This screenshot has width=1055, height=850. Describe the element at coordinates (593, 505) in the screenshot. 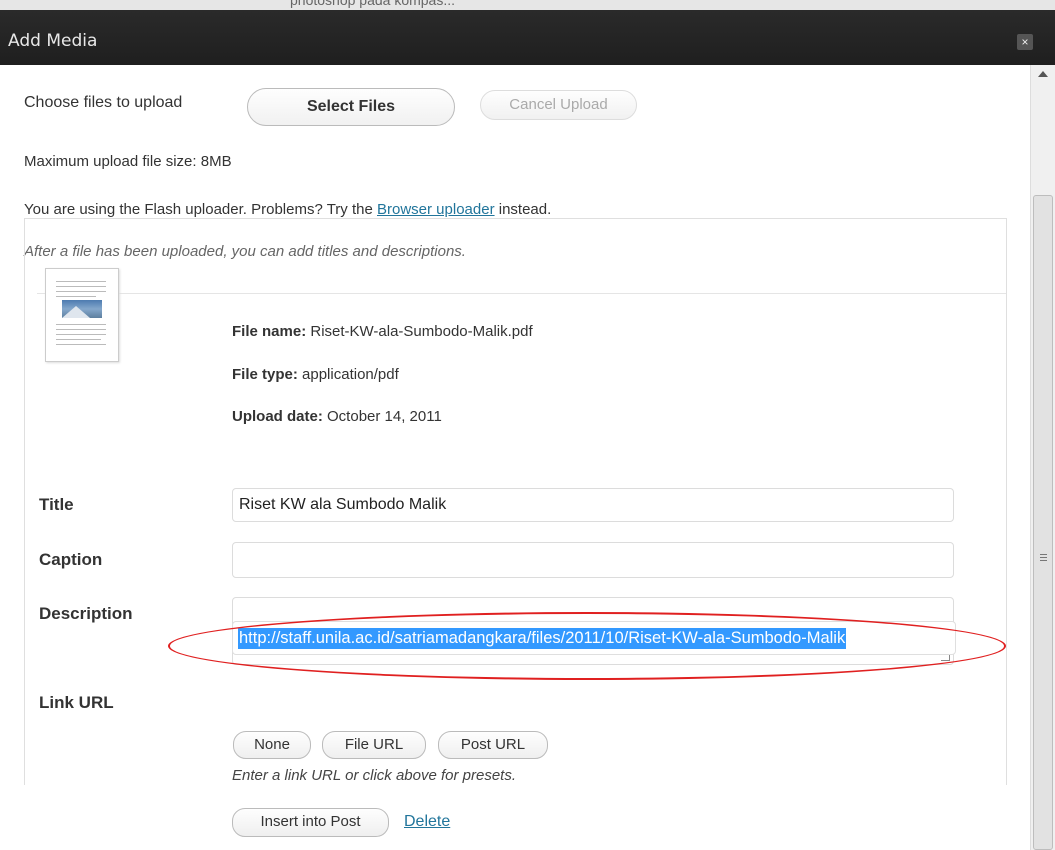

I see `title-input: Riset KW ala Sumbodo Malik` at that location.